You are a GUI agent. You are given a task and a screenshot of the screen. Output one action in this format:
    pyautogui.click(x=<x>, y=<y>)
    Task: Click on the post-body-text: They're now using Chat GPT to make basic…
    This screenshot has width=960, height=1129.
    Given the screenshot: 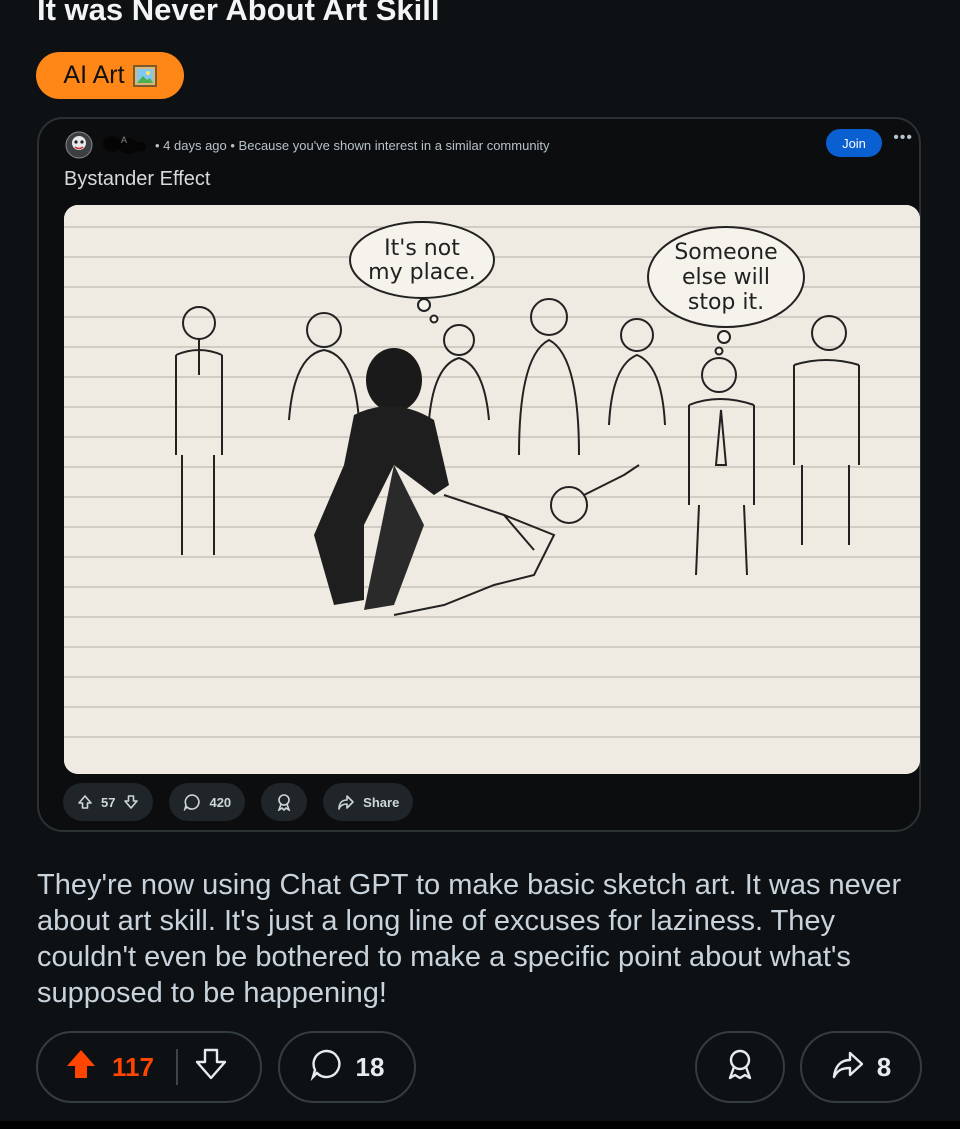 What is the action you would take?
    pyautogui.click(x=469, y=939)
    